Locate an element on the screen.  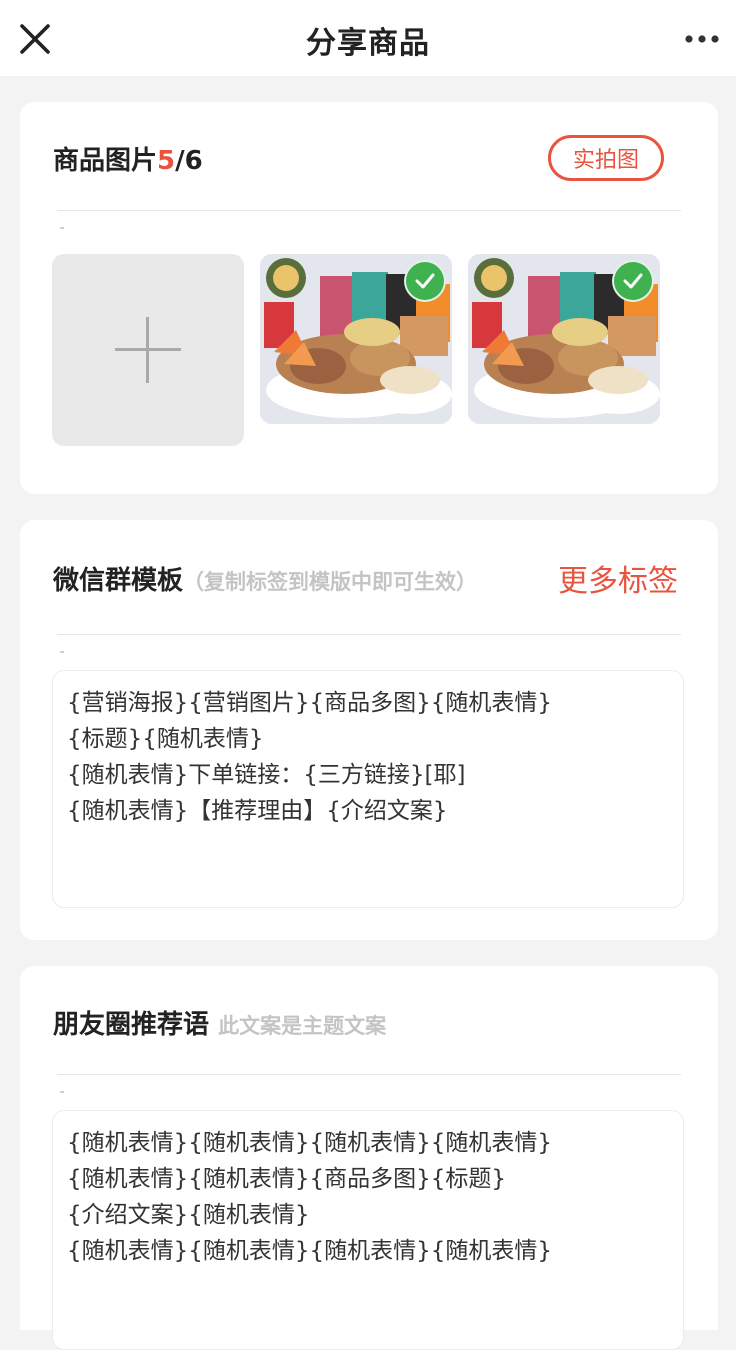
moments-hint: 此文案是主题文案 is located at coordinates (302, 1026).